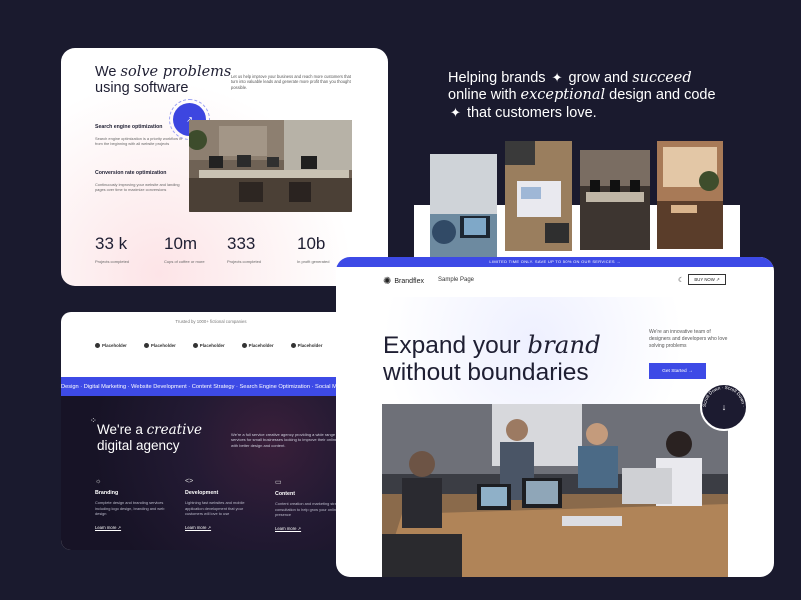 The height and width of the screenshot is (600, 801). What do you see at coordinates (482, 95) in the screenshot?
I see `hero-line2-a: online with` at bounding box center [482, 95].